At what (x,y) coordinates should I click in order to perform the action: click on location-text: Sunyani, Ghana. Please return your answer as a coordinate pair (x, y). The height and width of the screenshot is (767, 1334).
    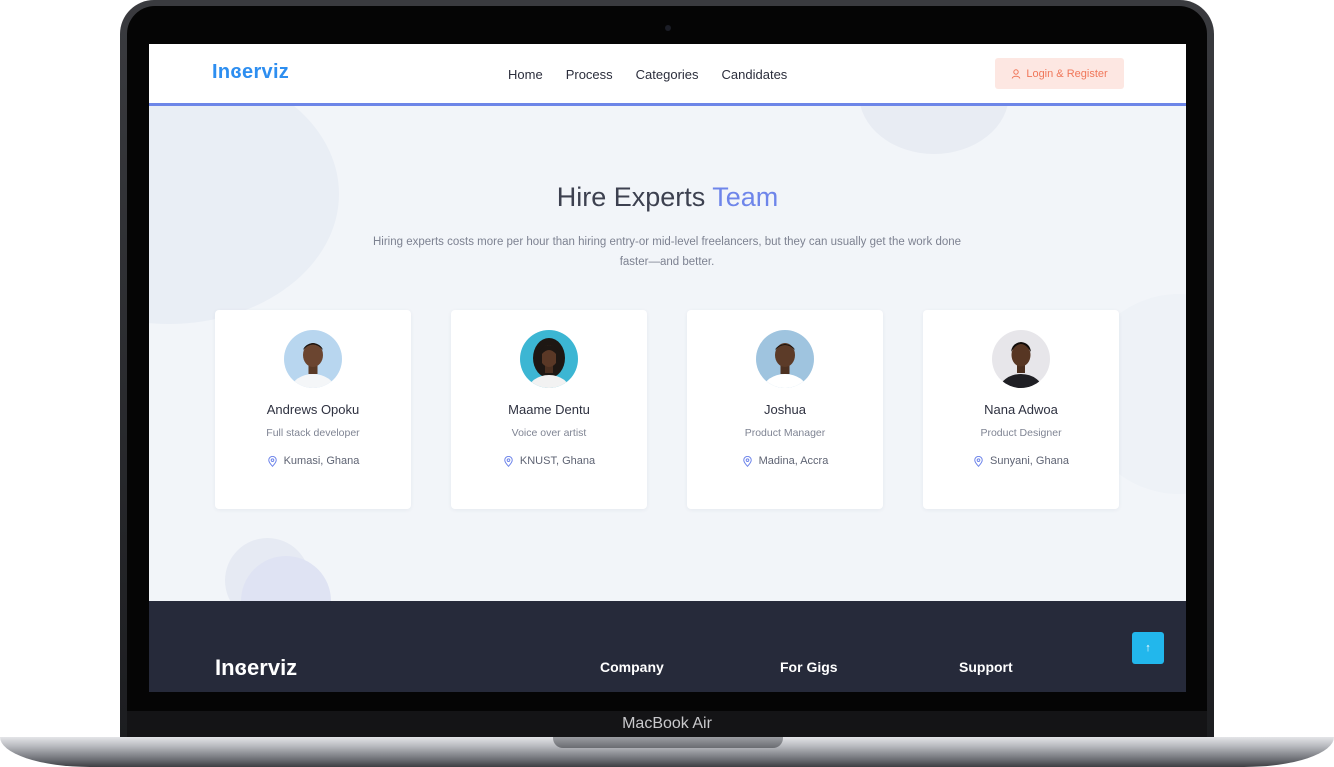
    Looking at the image, I should click on (1029, 461).